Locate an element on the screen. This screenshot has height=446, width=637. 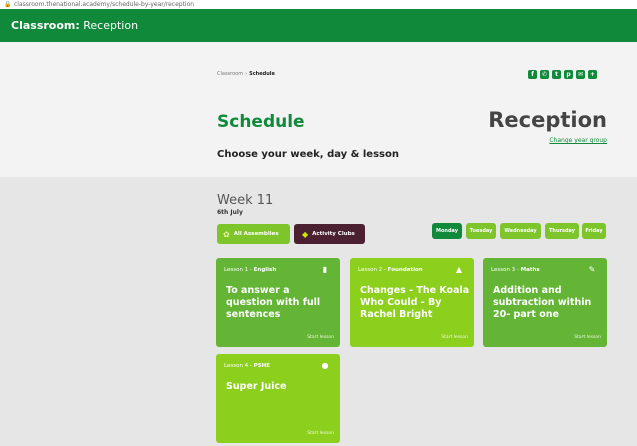
breadcrumb-root: Classroom is located at coordinates (230, 74).